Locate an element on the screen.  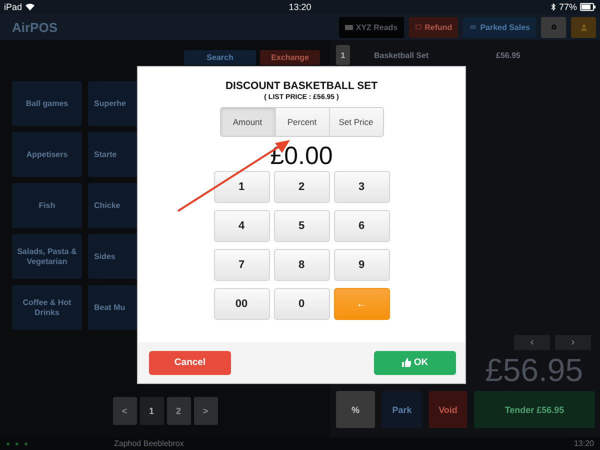
keypad-key: 1 is located at coordinates (242, 187).